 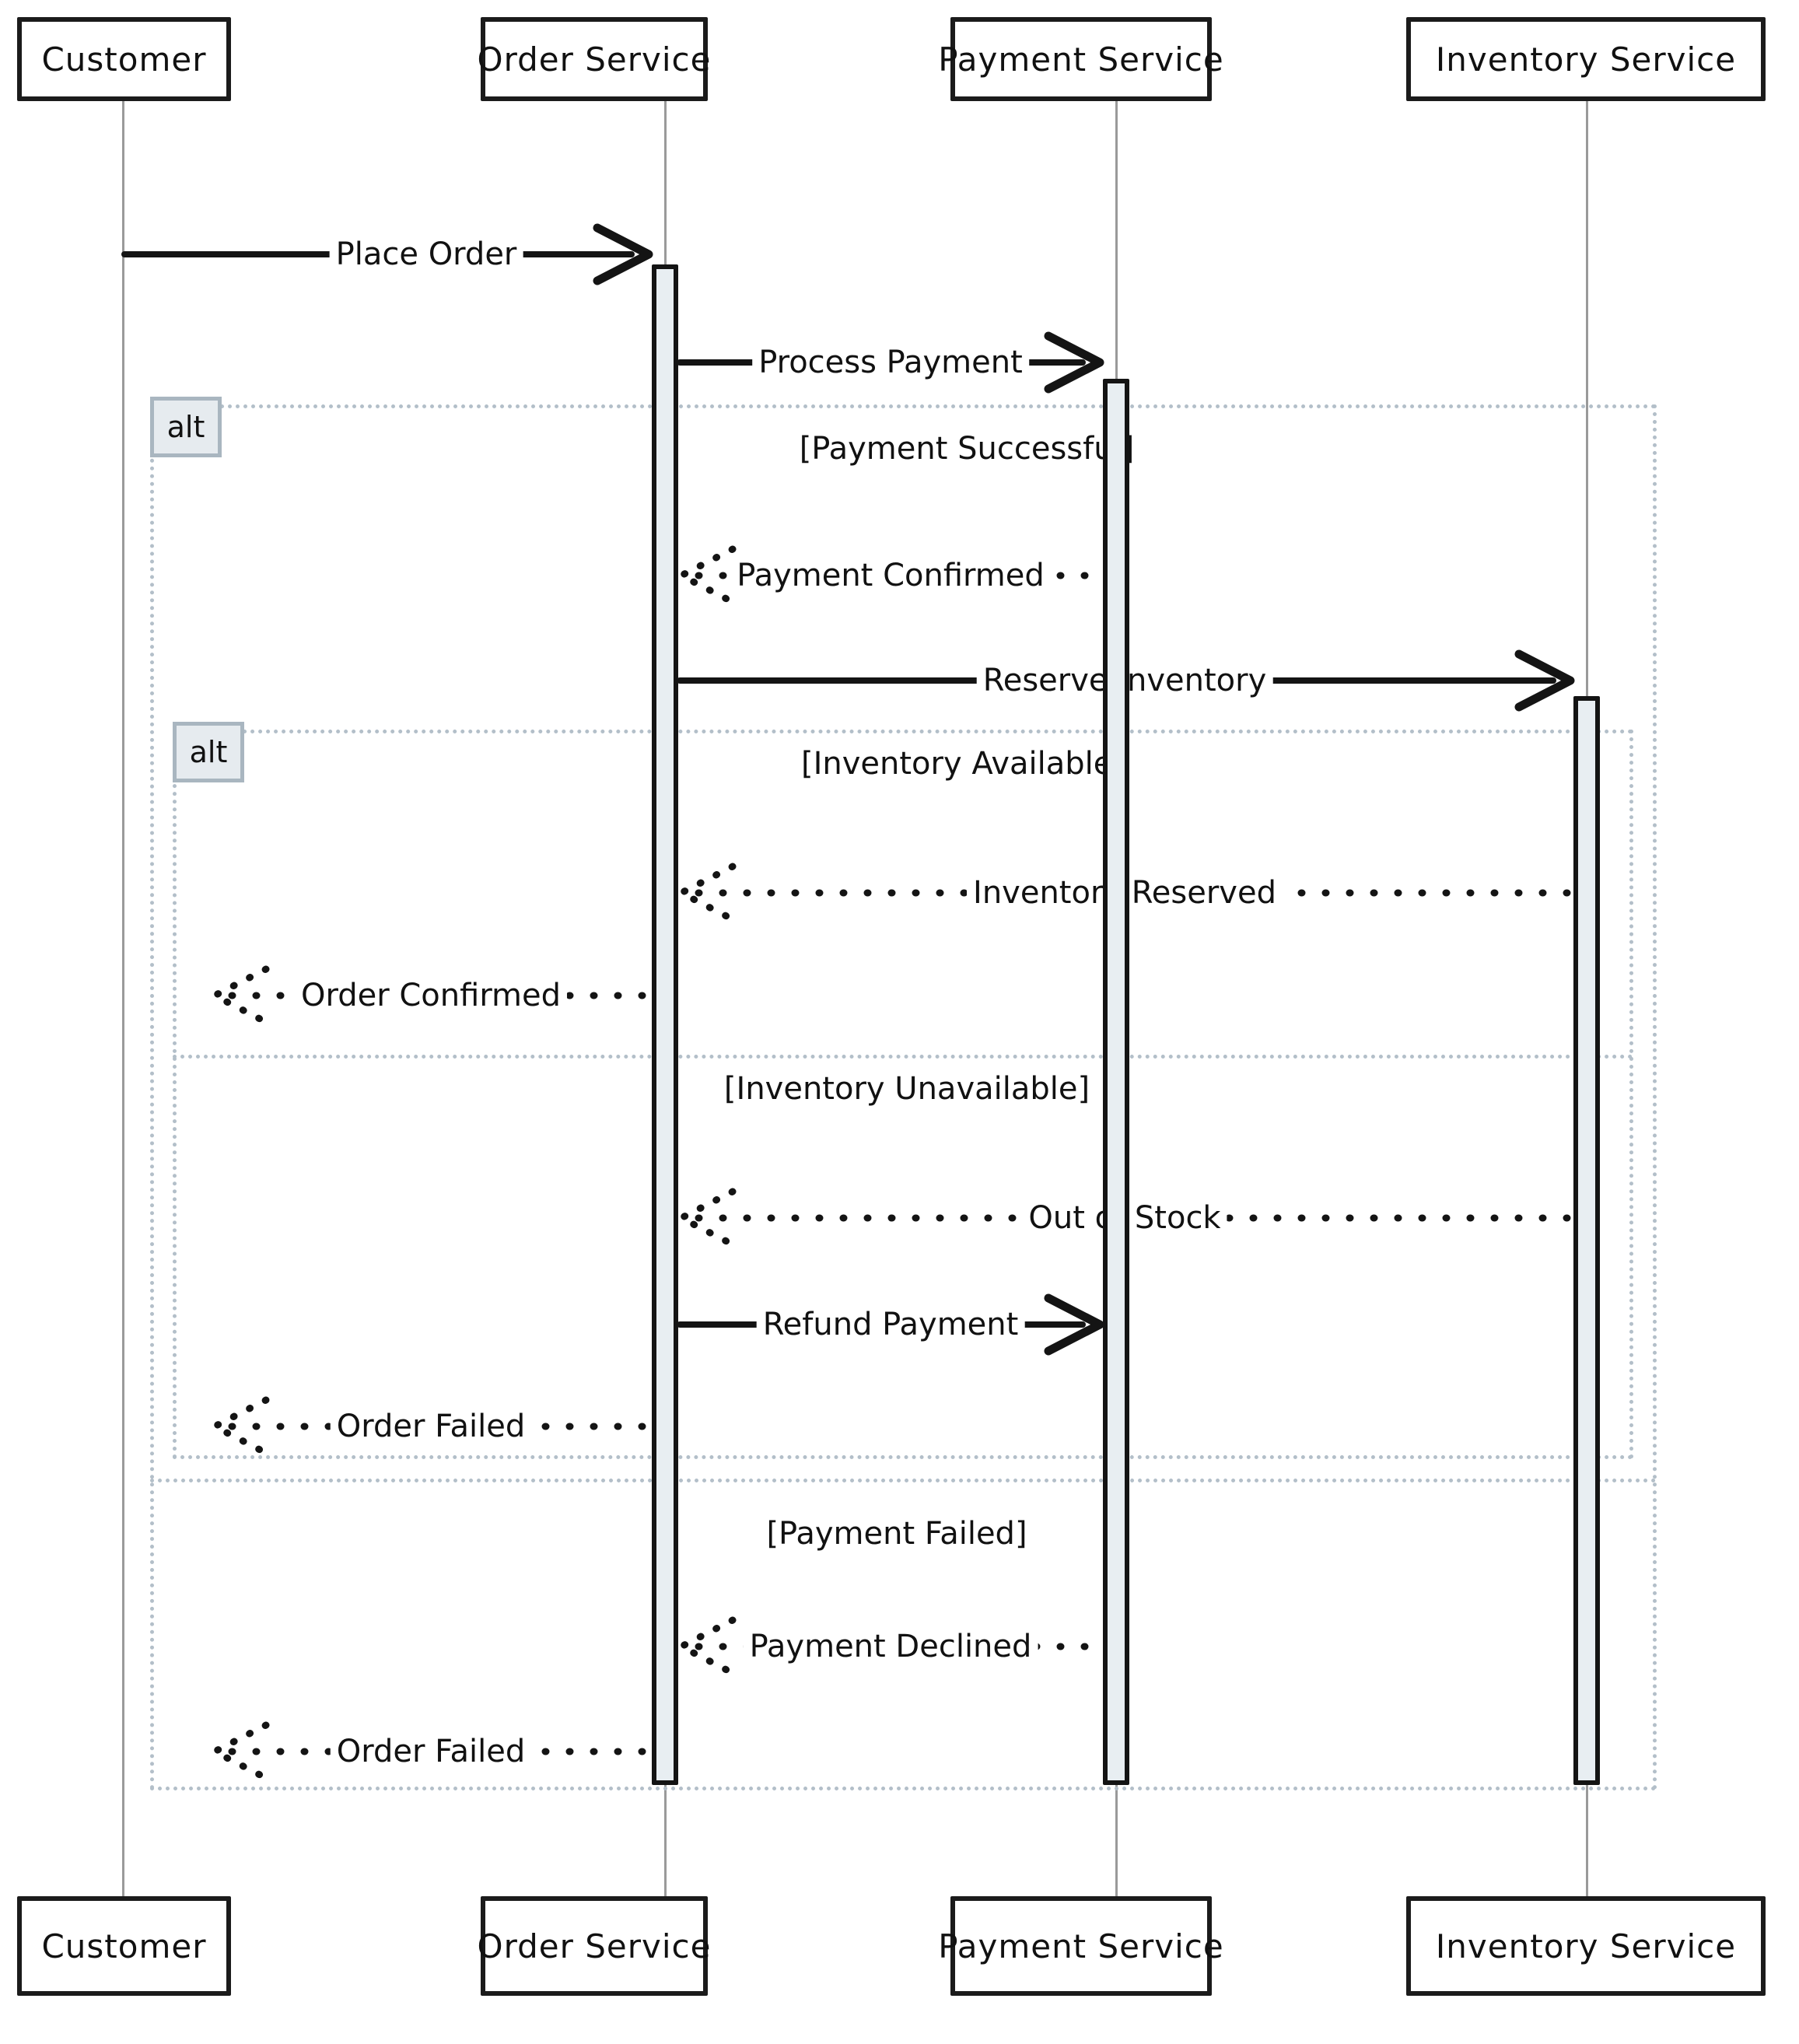 What do you see at coordinates (906, 1089) in the screenshot?
I see `alt-guard-condition: [Inventory Unavailable]` at bounding box center [906, 1089].